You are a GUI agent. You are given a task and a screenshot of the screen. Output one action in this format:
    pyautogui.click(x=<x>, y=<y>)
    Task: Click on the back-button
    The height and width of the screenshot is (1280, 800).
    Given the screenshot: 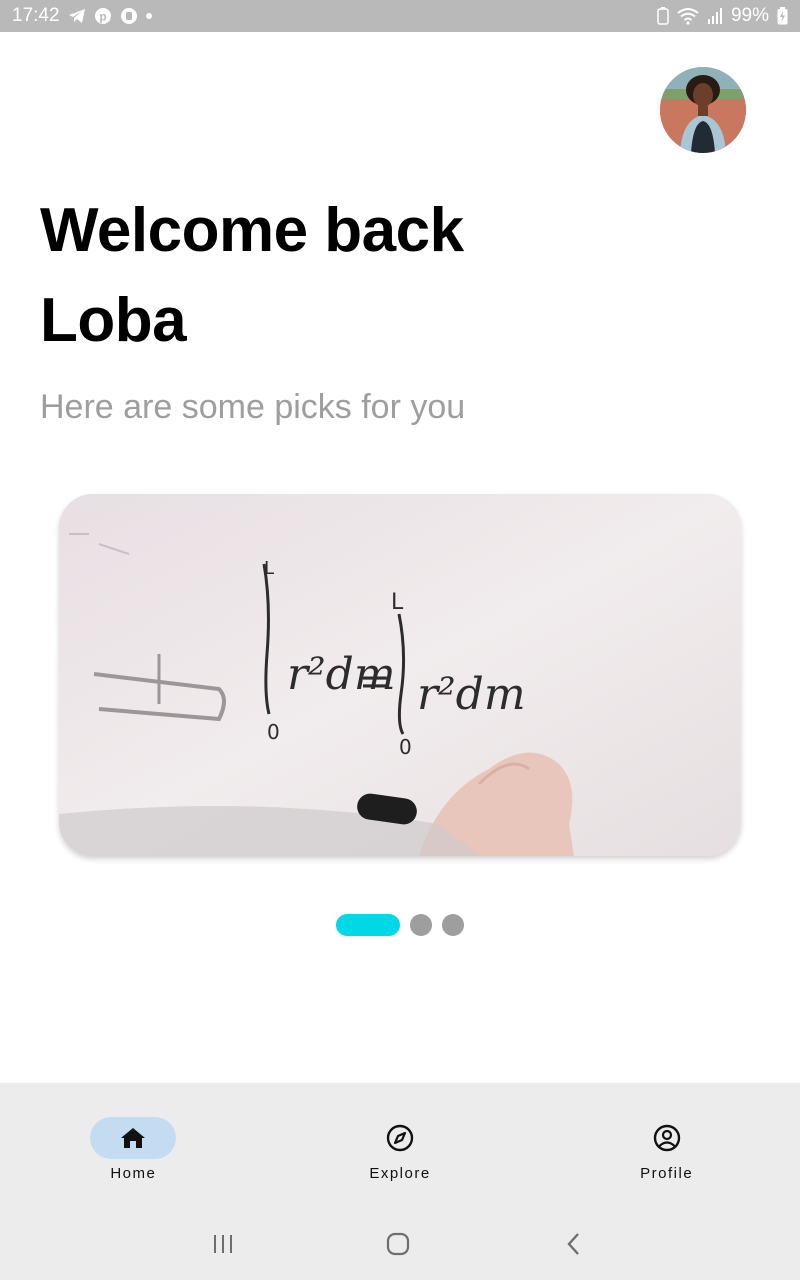 What is the action you would take?
    pyautogui.click(x=573, y=1244)
    